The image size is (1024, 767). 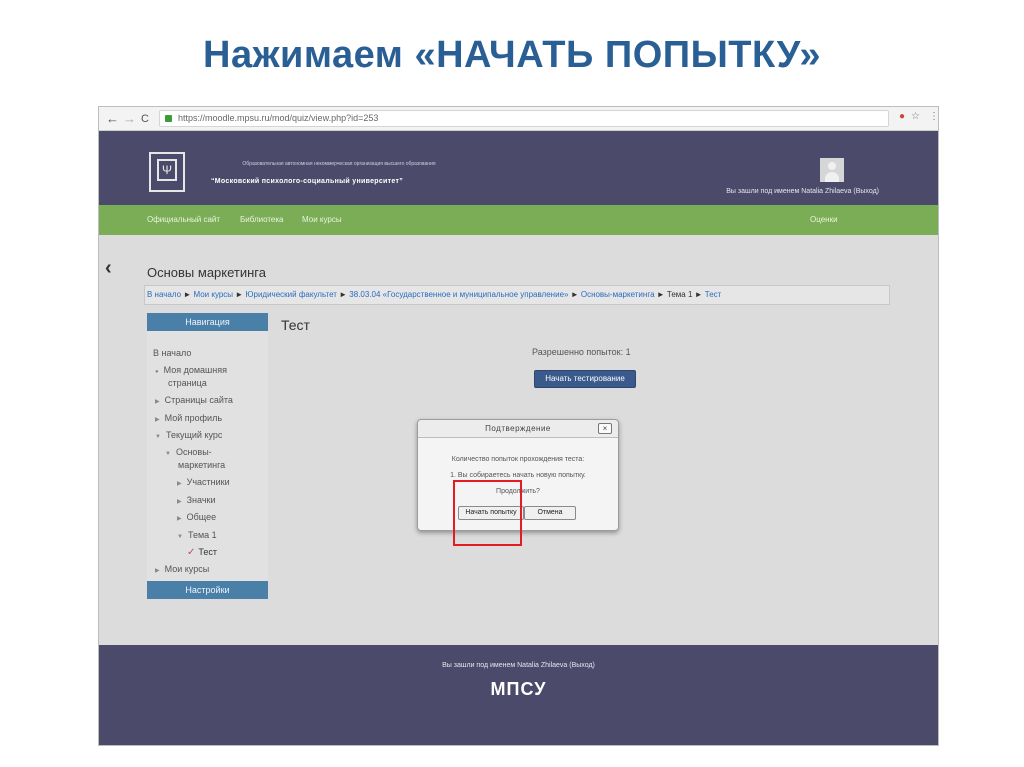 What do you see at coordinates (295, 325) in the screenshot?
I see `page-title: Тест` at bounding box center [295, 325].